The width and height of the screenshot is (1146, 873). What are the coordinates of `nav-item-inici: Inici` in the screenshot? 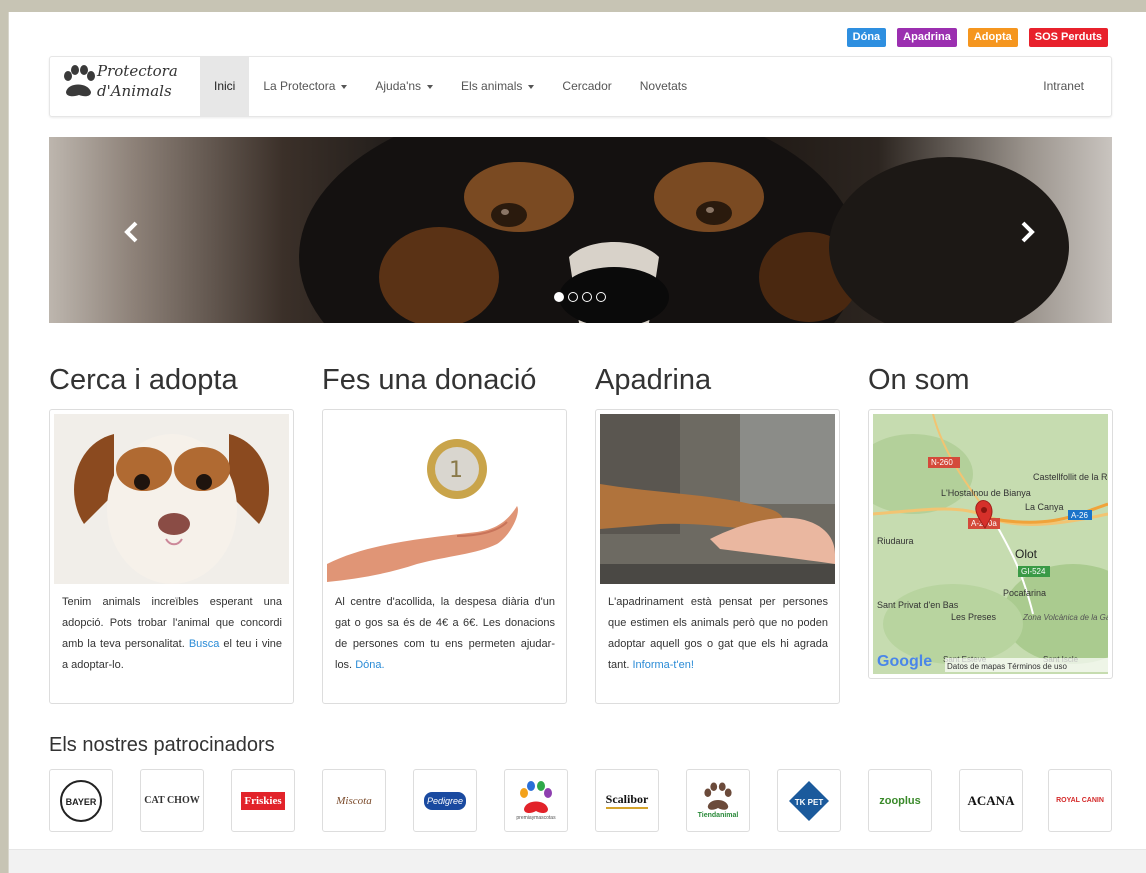 It's located at (225, 86).